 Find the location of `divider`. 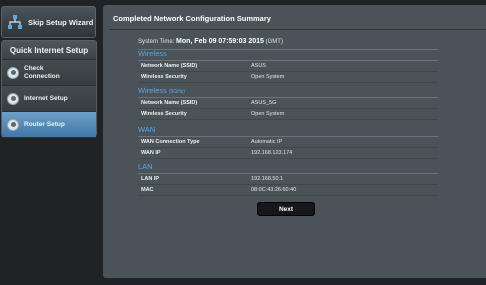

divider is located at coordinates (297, 29).